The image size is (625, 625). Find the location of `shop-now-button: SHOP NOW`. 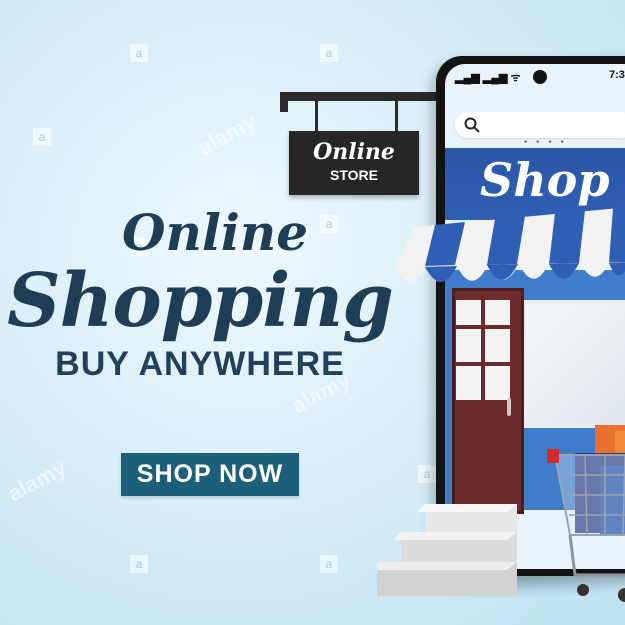

shop-now-button: SHOP NOW is located at coordinates (210, 474).